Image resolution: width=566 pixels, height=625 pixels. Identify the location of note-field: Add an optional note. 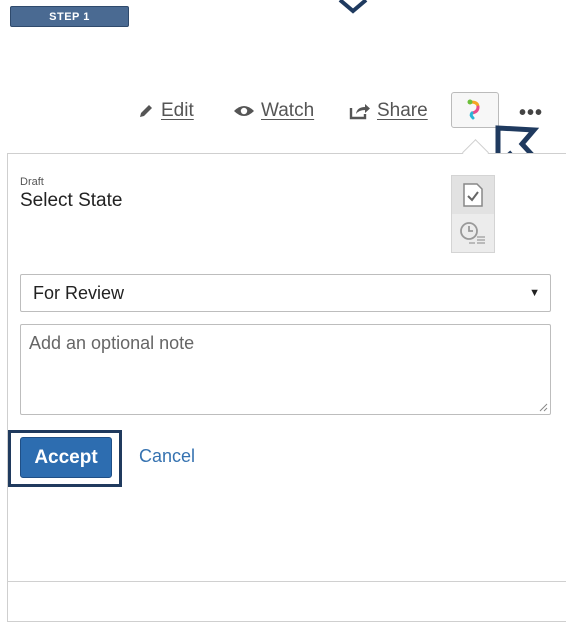
(285, 369).